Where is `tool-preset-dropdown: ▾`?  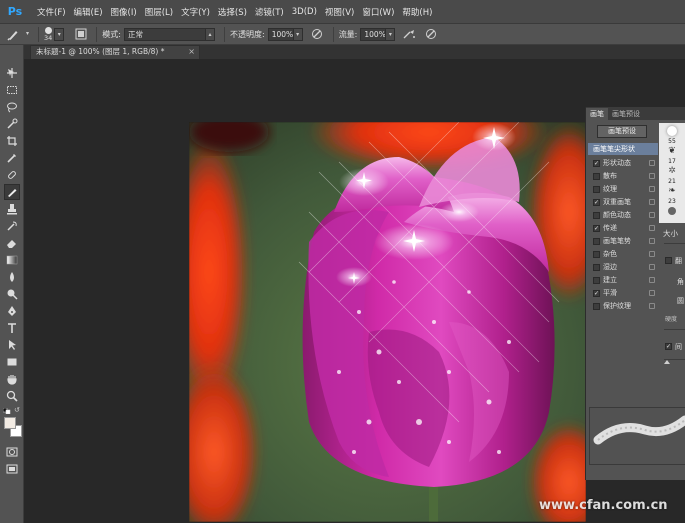
tool-preset-dropdown: ▾ is located at coordinates (27, 34).